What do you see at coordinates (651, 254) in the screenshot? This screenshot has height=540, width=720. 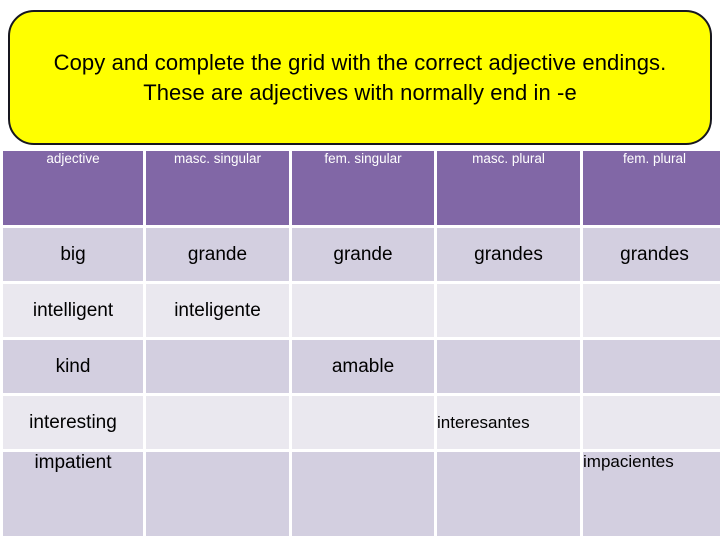 I see `cell-fem-plural: grandes` at bounding box center [651, 254].